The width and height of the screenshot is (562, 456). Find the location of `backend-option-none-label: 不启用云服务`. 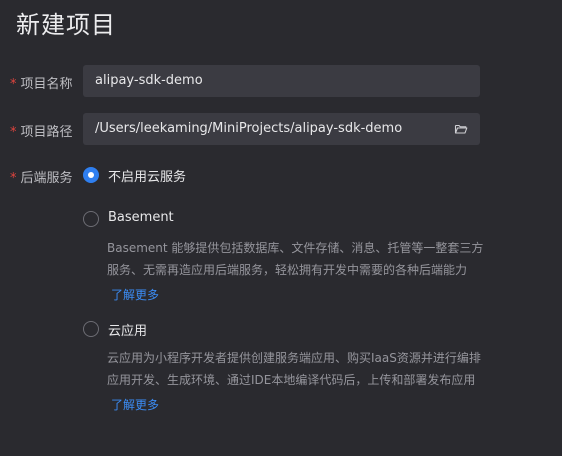

backend-option-none-label: 不启用云服务 is located at coordinates (147, 177).